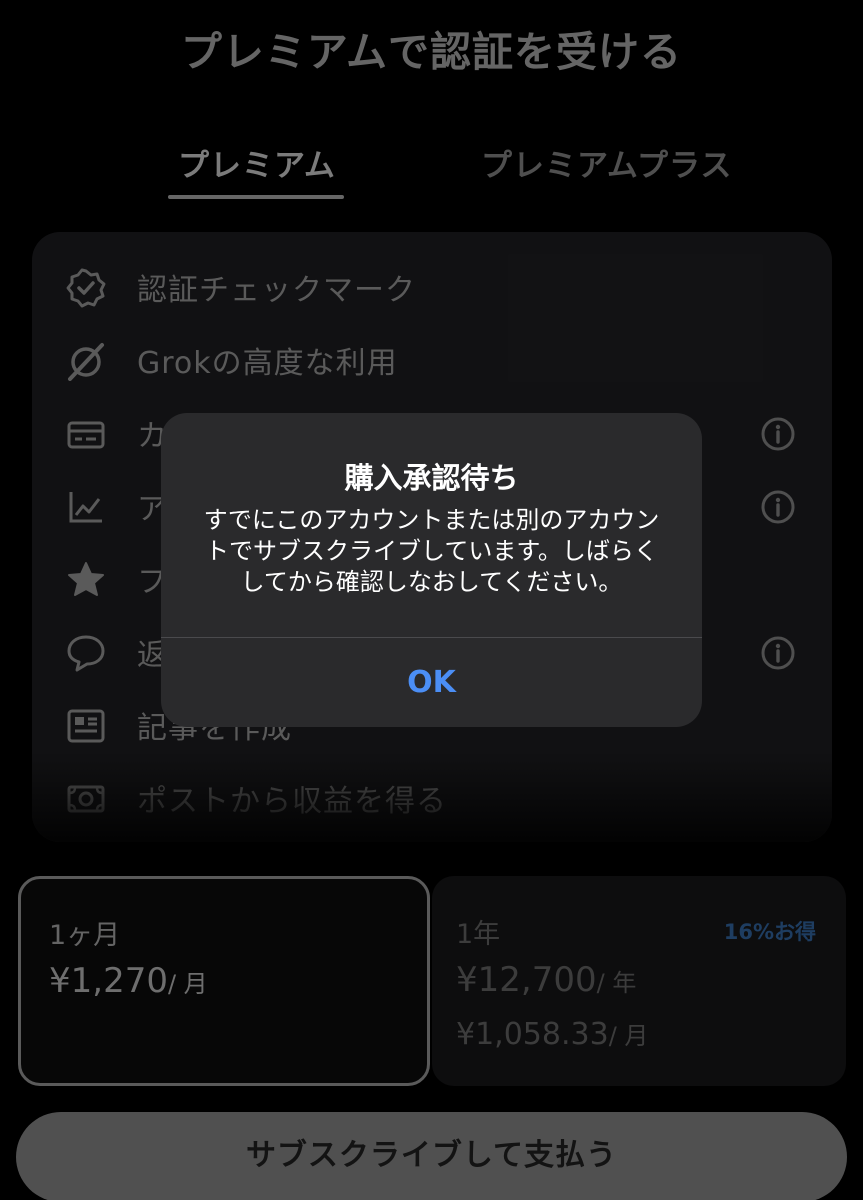  What do you see at coordinates (431, 520) in the screenshot?
I see `alert-message-line: すでにこのアカウントまたは別のアカウン` at bounding box center [431, 520].